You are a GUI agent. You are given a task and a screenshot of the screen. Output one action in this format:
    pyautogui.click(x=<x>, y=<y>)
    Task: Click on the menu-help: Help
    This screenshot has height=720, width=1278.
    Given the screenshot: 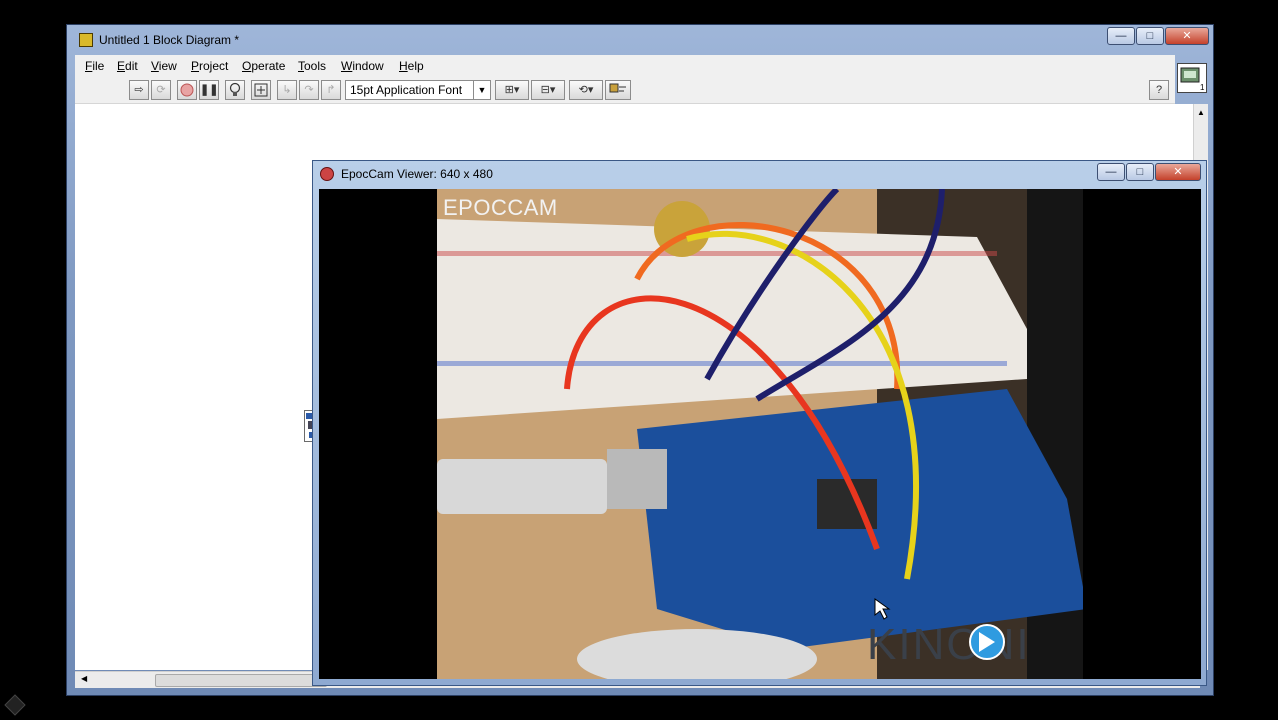 What is the action you would take?
    pyautogui.click(x=411, y=66)
    